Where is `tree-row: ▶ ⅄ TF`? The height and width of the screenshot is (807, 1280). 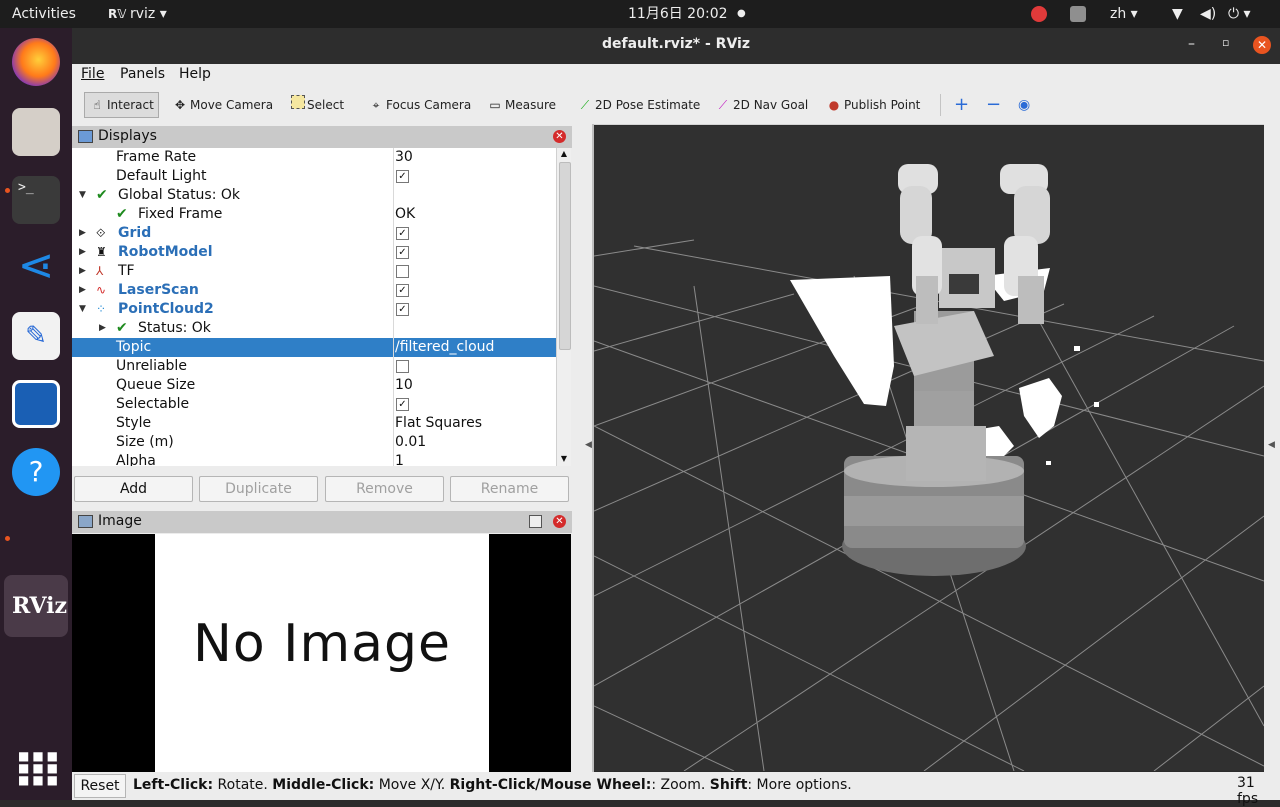 tree-row: ▶ ⅄ TF is located at coordinates (314, 271).